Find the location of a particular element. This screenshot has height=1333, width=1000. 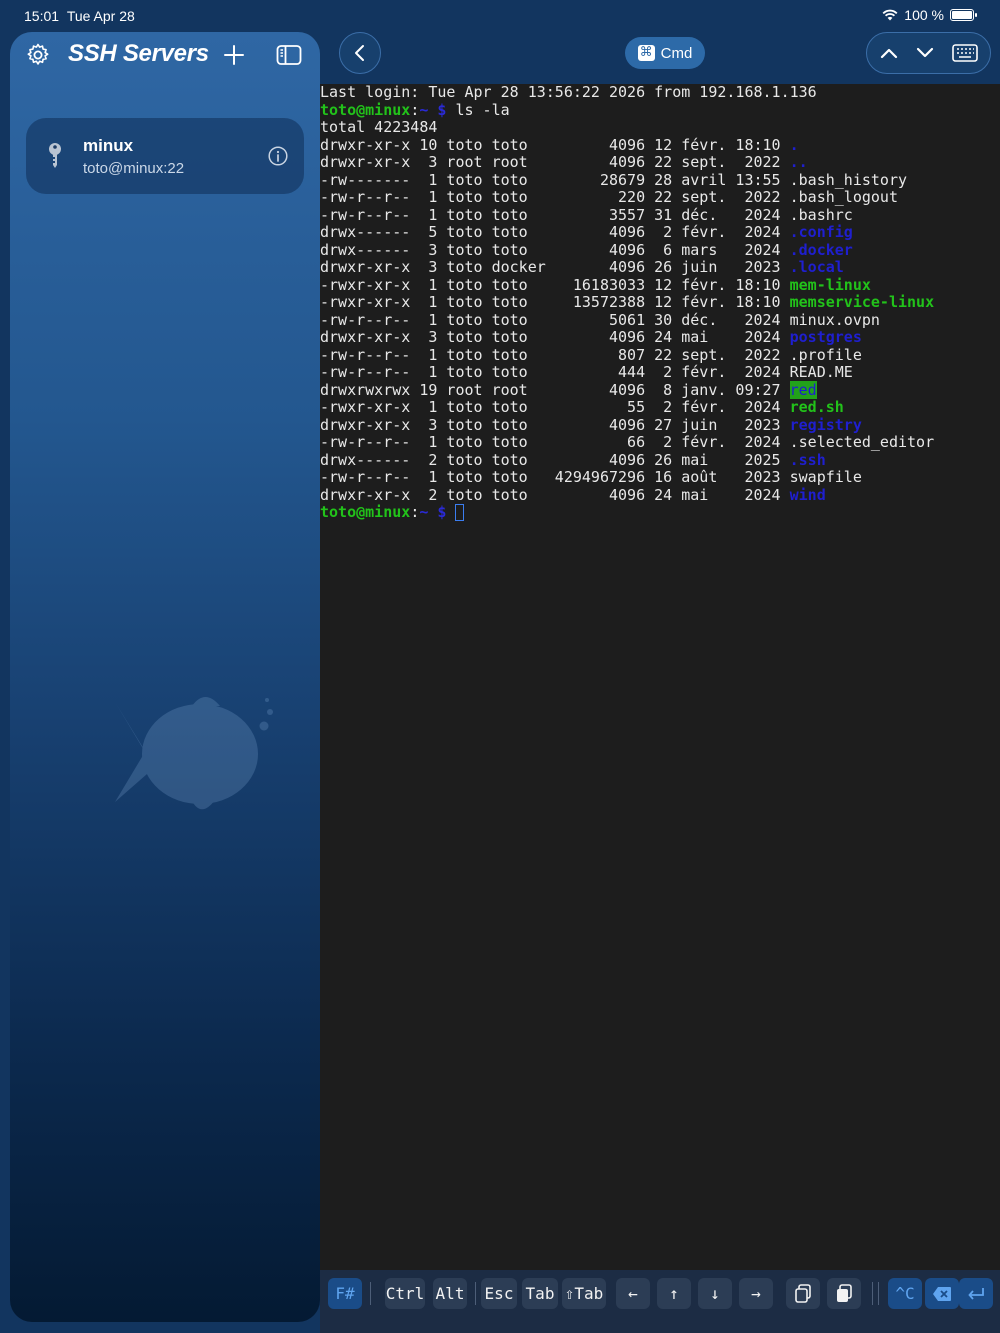

gear-icon is located at coordinates (38, 55).